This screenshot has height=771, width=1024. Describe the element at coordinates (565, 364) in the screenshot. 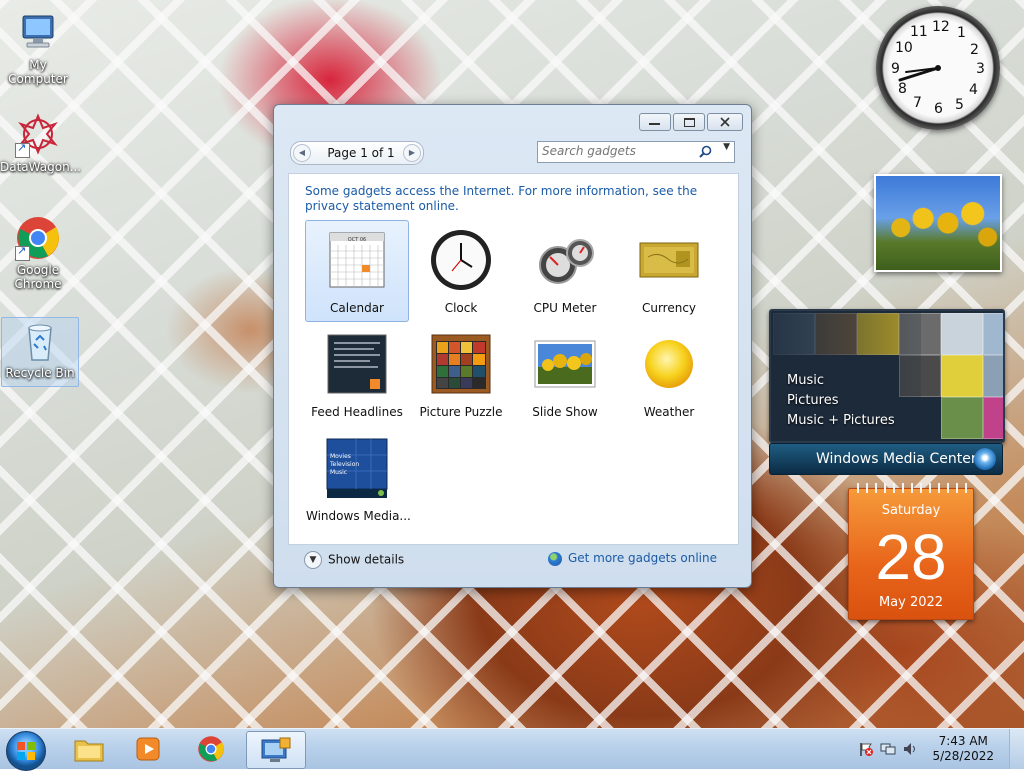

I see `slide-show-gadget-icon` at that location.